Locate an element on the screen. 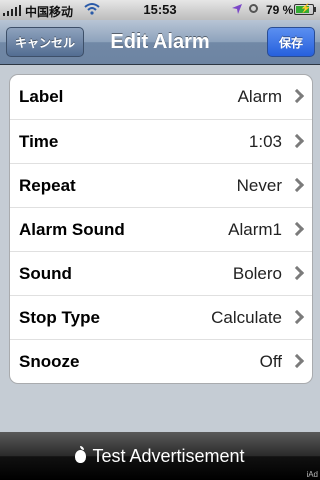 Image resolution: width=320 pixels, height=480 pixels. status-bar: 中国移动 15:53 79 % ⚡ is located at coordinates (160, 10).